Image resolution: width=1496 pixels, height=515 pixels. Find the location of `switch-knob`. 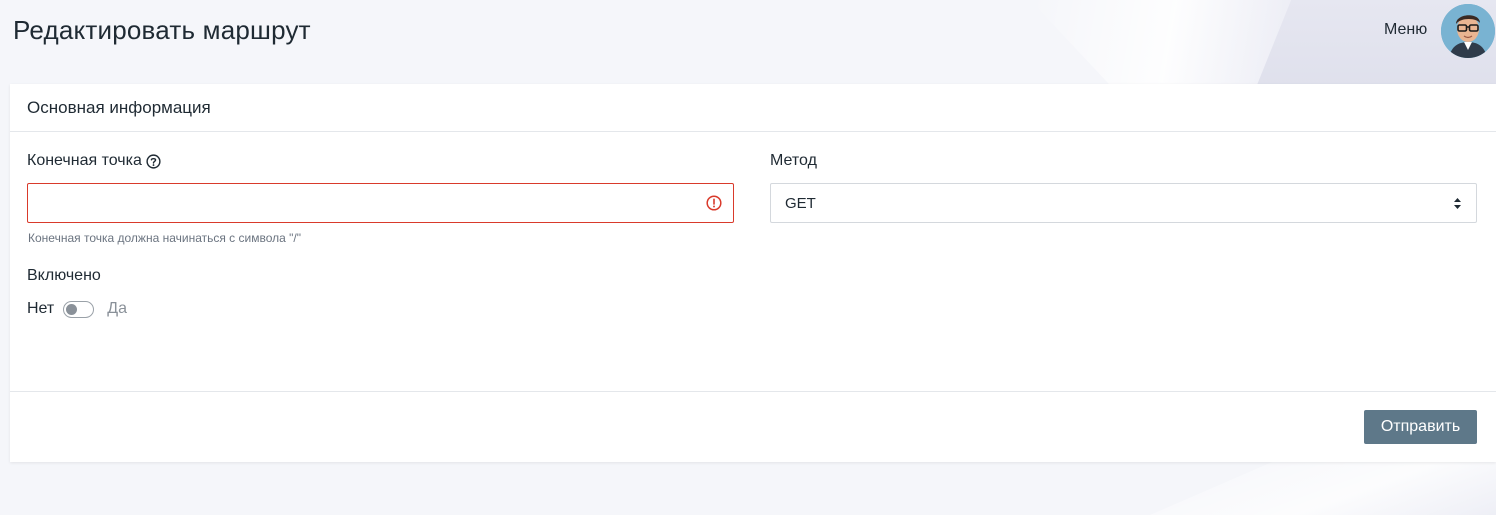

switch-knob is located at coordinates (72, 309).